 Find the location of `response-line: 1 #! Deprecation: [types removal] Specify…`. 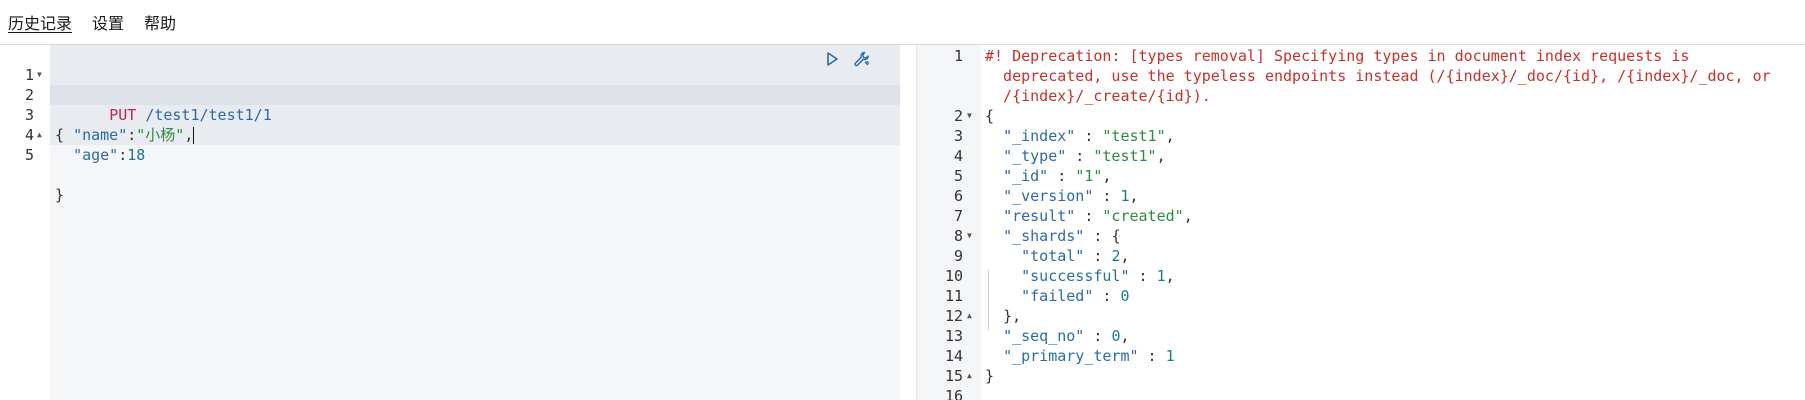

response-line: 1 #! Deprecation: [types removal] Specify… is located at coordinates (1361, 56).